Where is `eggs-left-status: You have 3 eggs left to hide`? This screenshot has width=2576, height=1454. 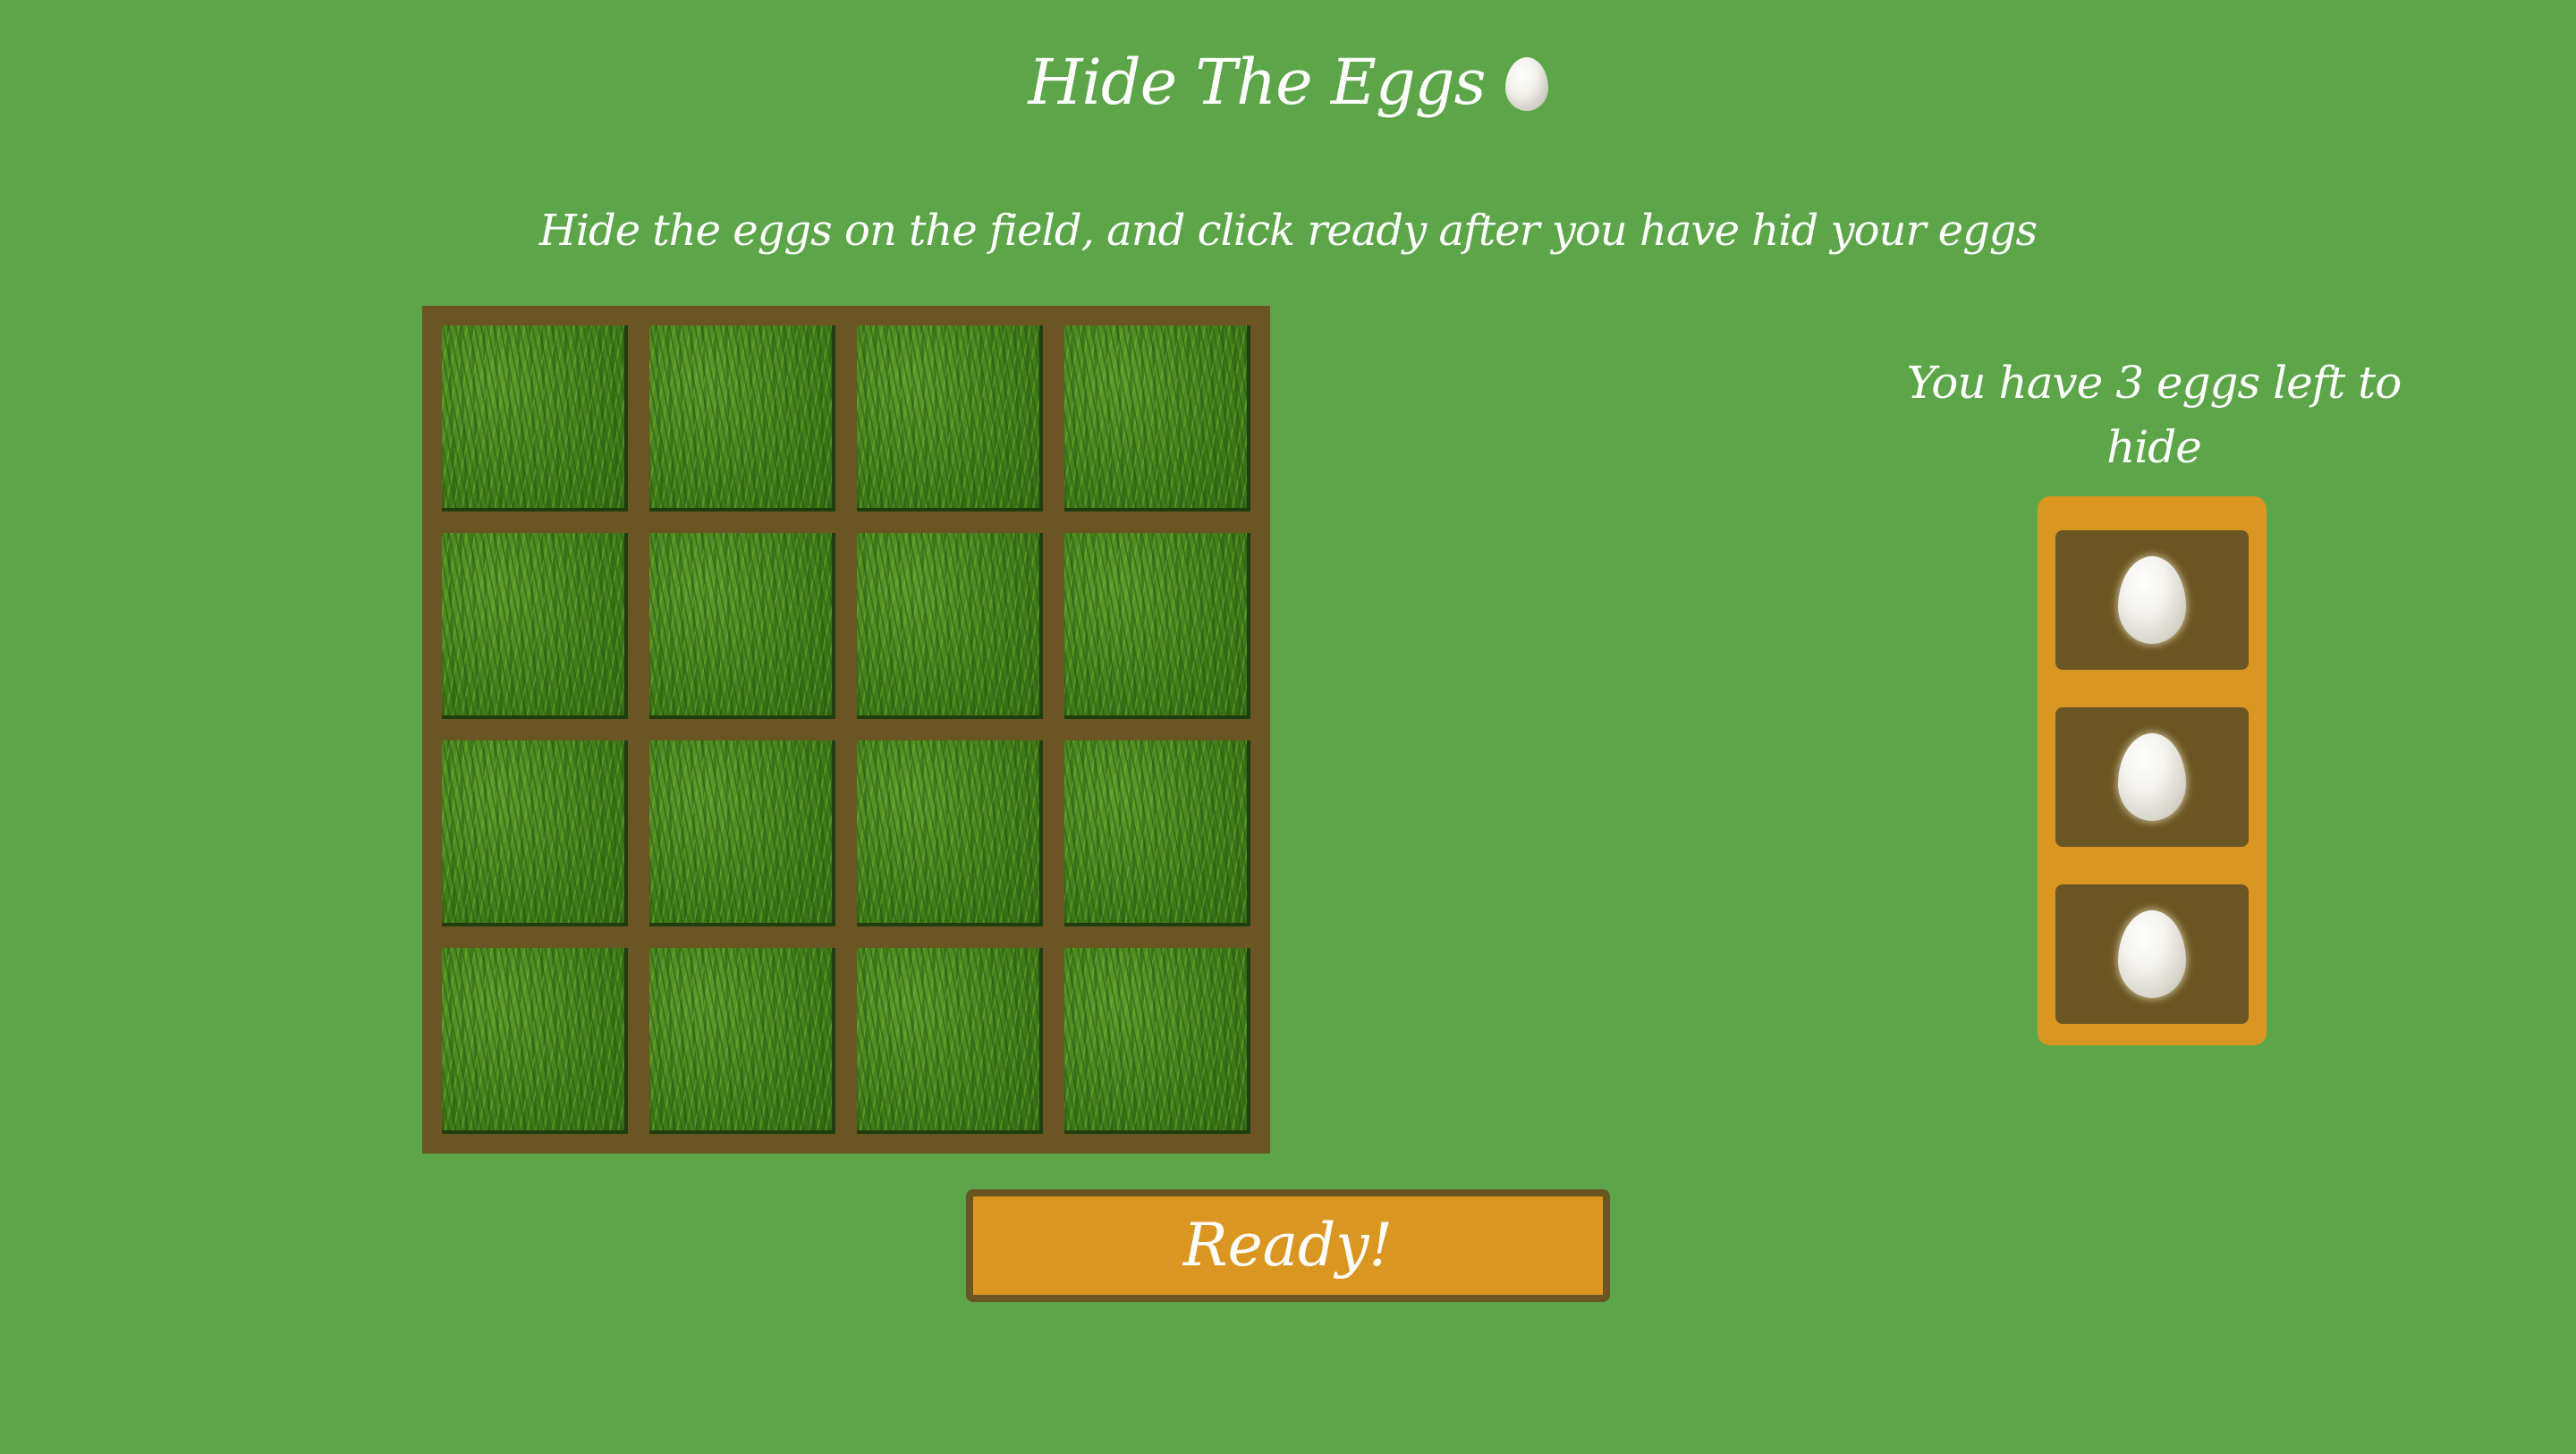 eggs-left-status: You have 3 eggs left to hide is located at coordinates (2154, 415).